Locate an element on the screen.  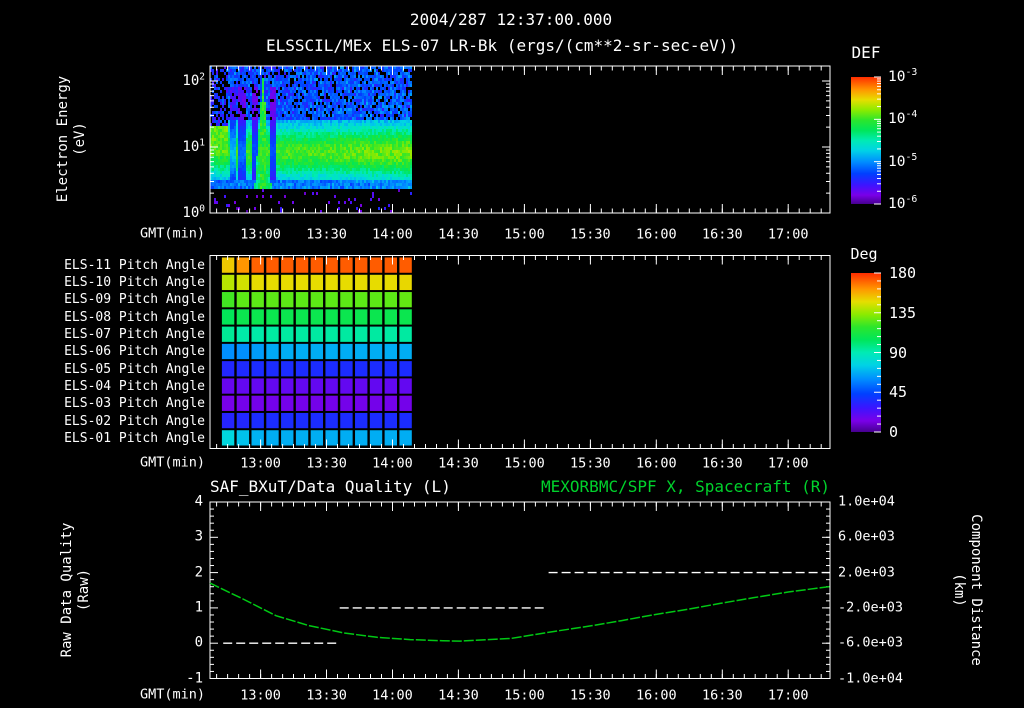
pitch-row-label: ELS-08 Pitch Angle is located at coordinates (134, 317).